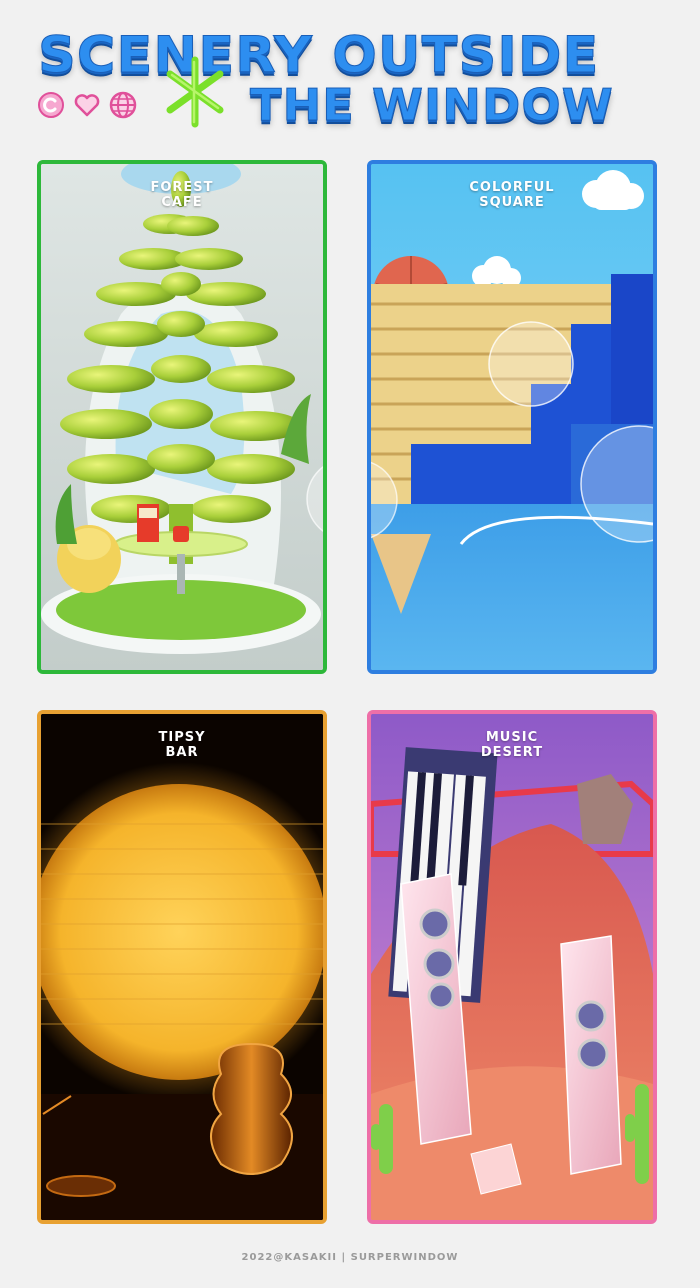 This screenshot has width=700, height=1288. What do you see at coordinates (512, 195) in the screenshot?
I see `panel-label: COLORFUL SQUARE` at bounding box center [512, 195].